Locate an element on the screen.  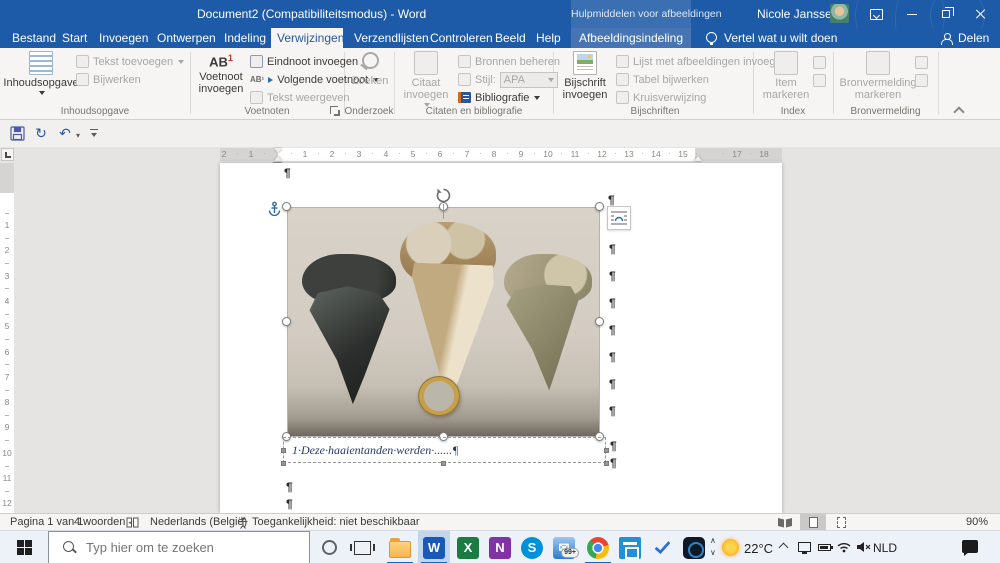
close-button is located at coordinates (980, 14).